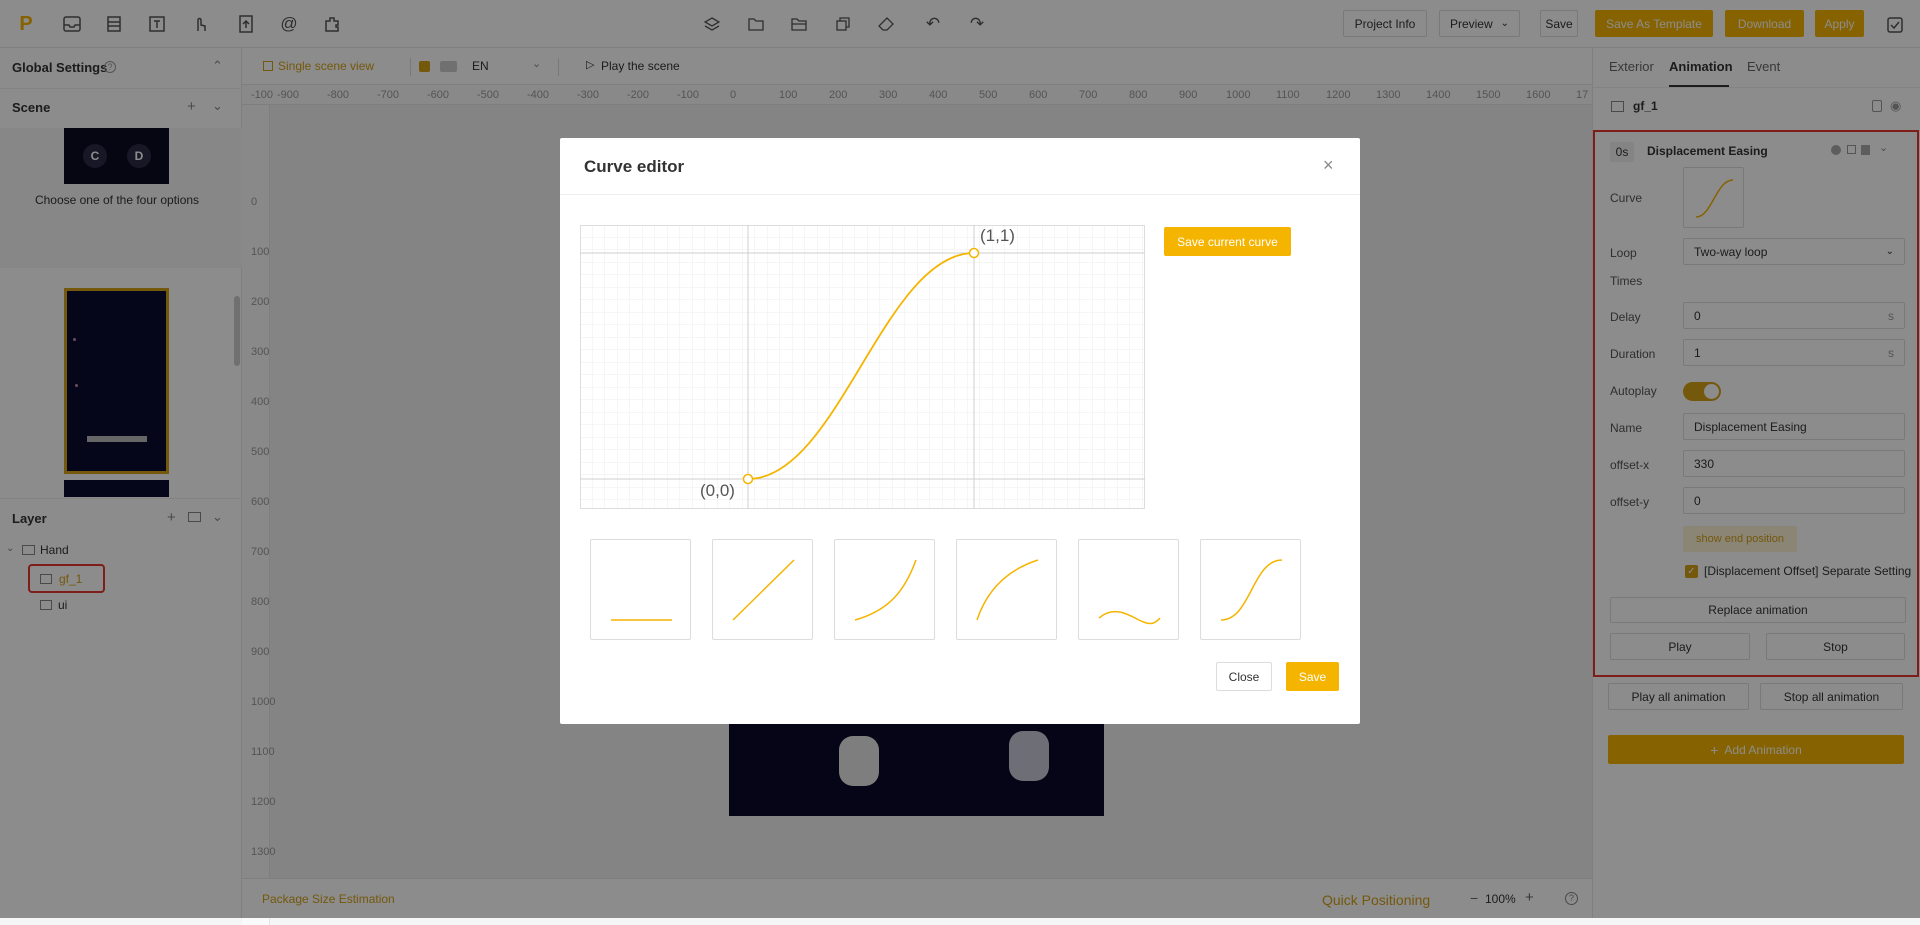 This screenshot has height=925, width=1920. What do you see at coordinates (640, 589) in the screenshot?
I see `preset-constant` at bounding box center [640, 589].